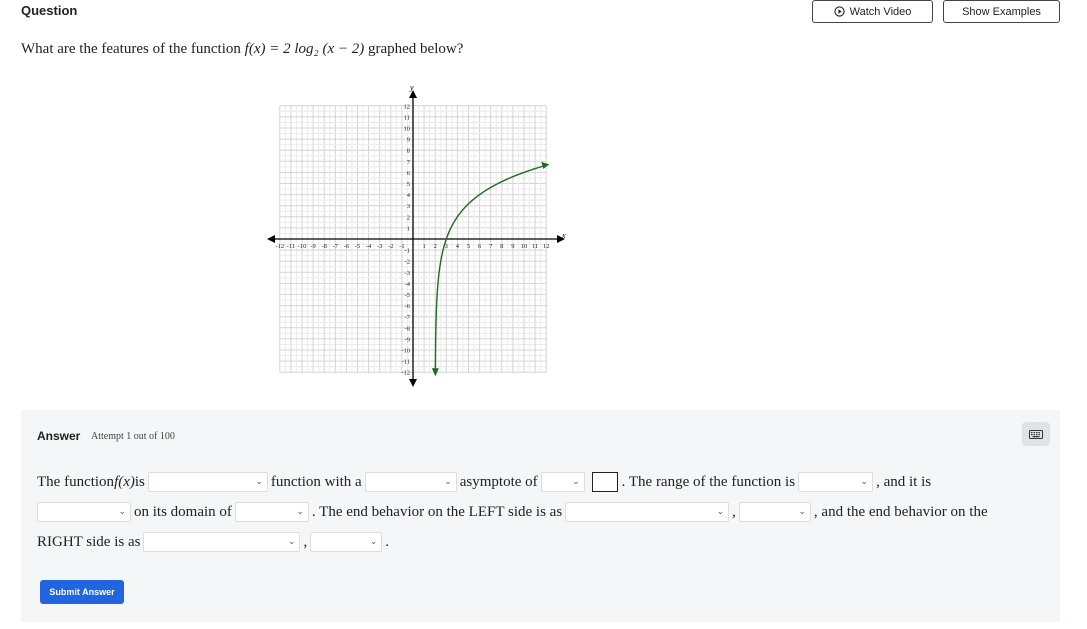 The width and height of the screenshot is (1087, 629). What do you see at coordinates (708, 481) in the screenshot?
I see `text-seg: . The range of the function is` at bounding box center [708, 481].